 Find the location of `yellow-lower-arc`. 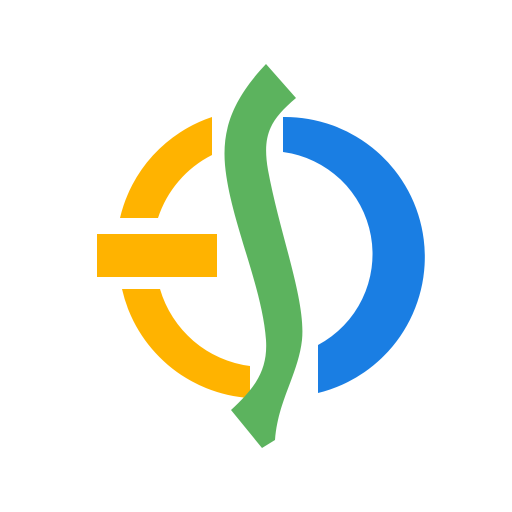

yellow-lower-arc is located at coordinates (186, 343).